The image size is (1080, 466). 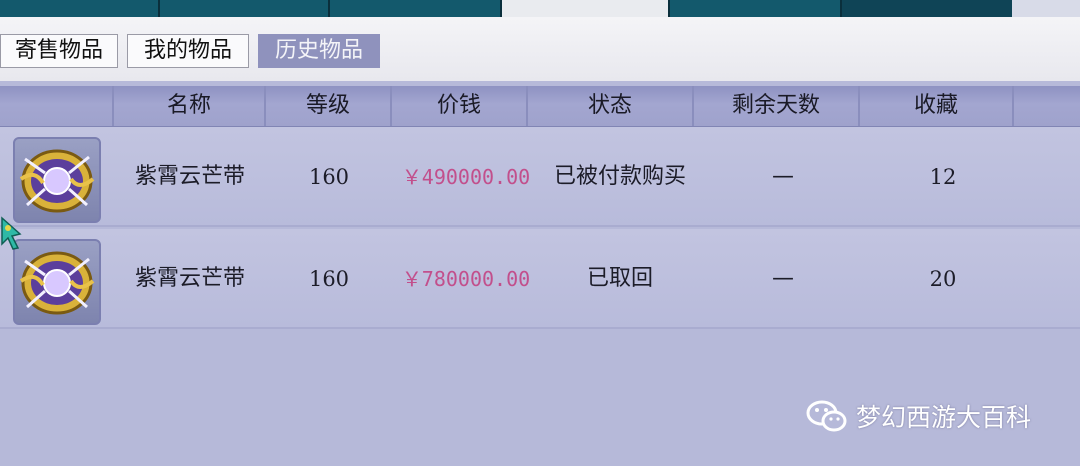 I want to click on item-price: ￥490000.00, so click(x=466, y=177).